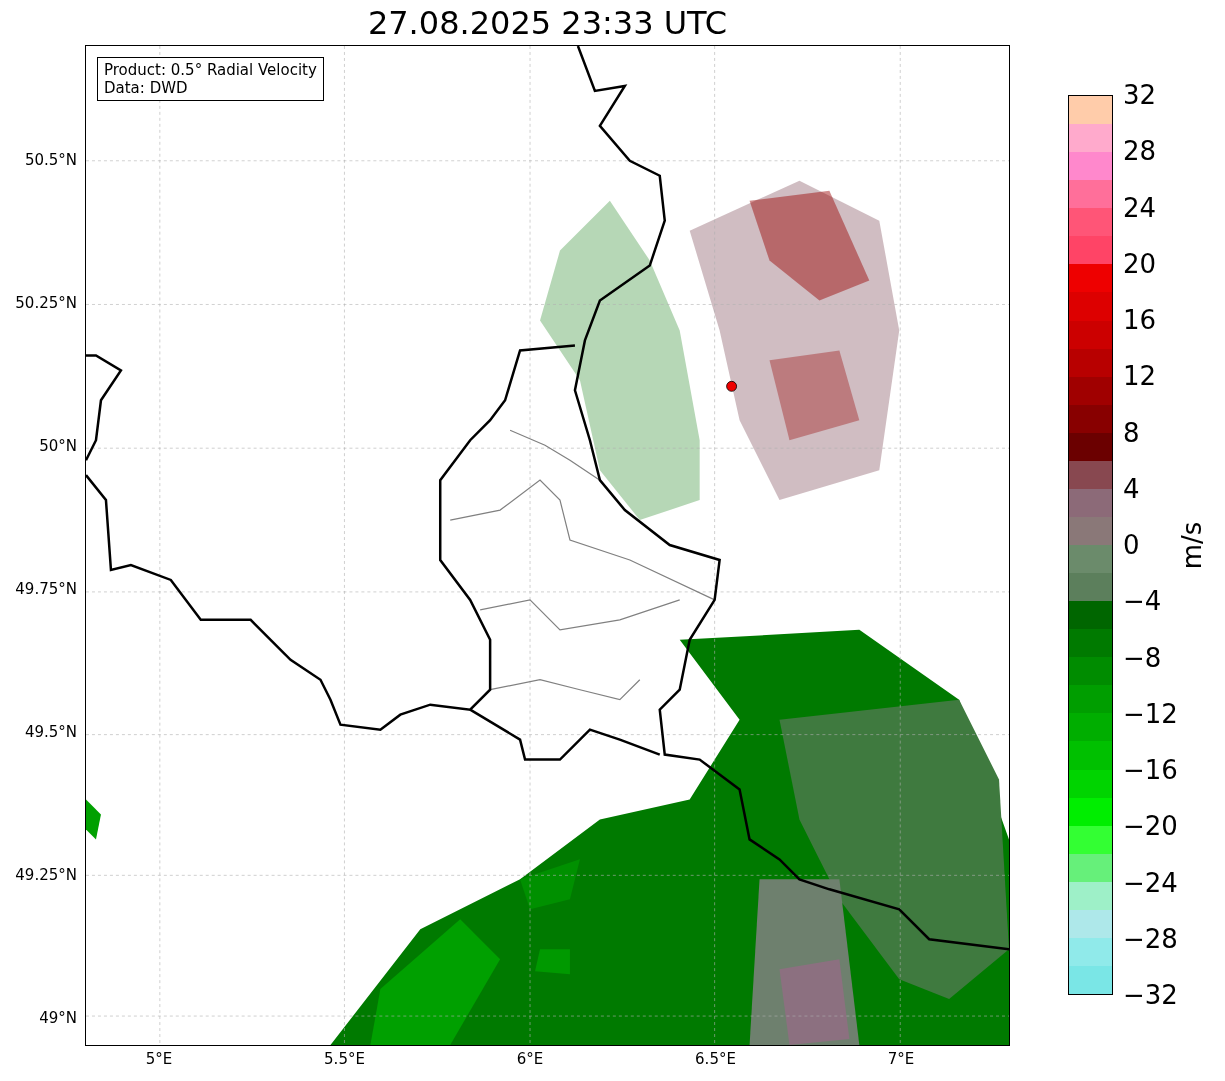  What do you see at coordinates (344, 1059) in the screenshot?
I see `longitude-label: 5.5°E` at bounding box center [344, 1059].